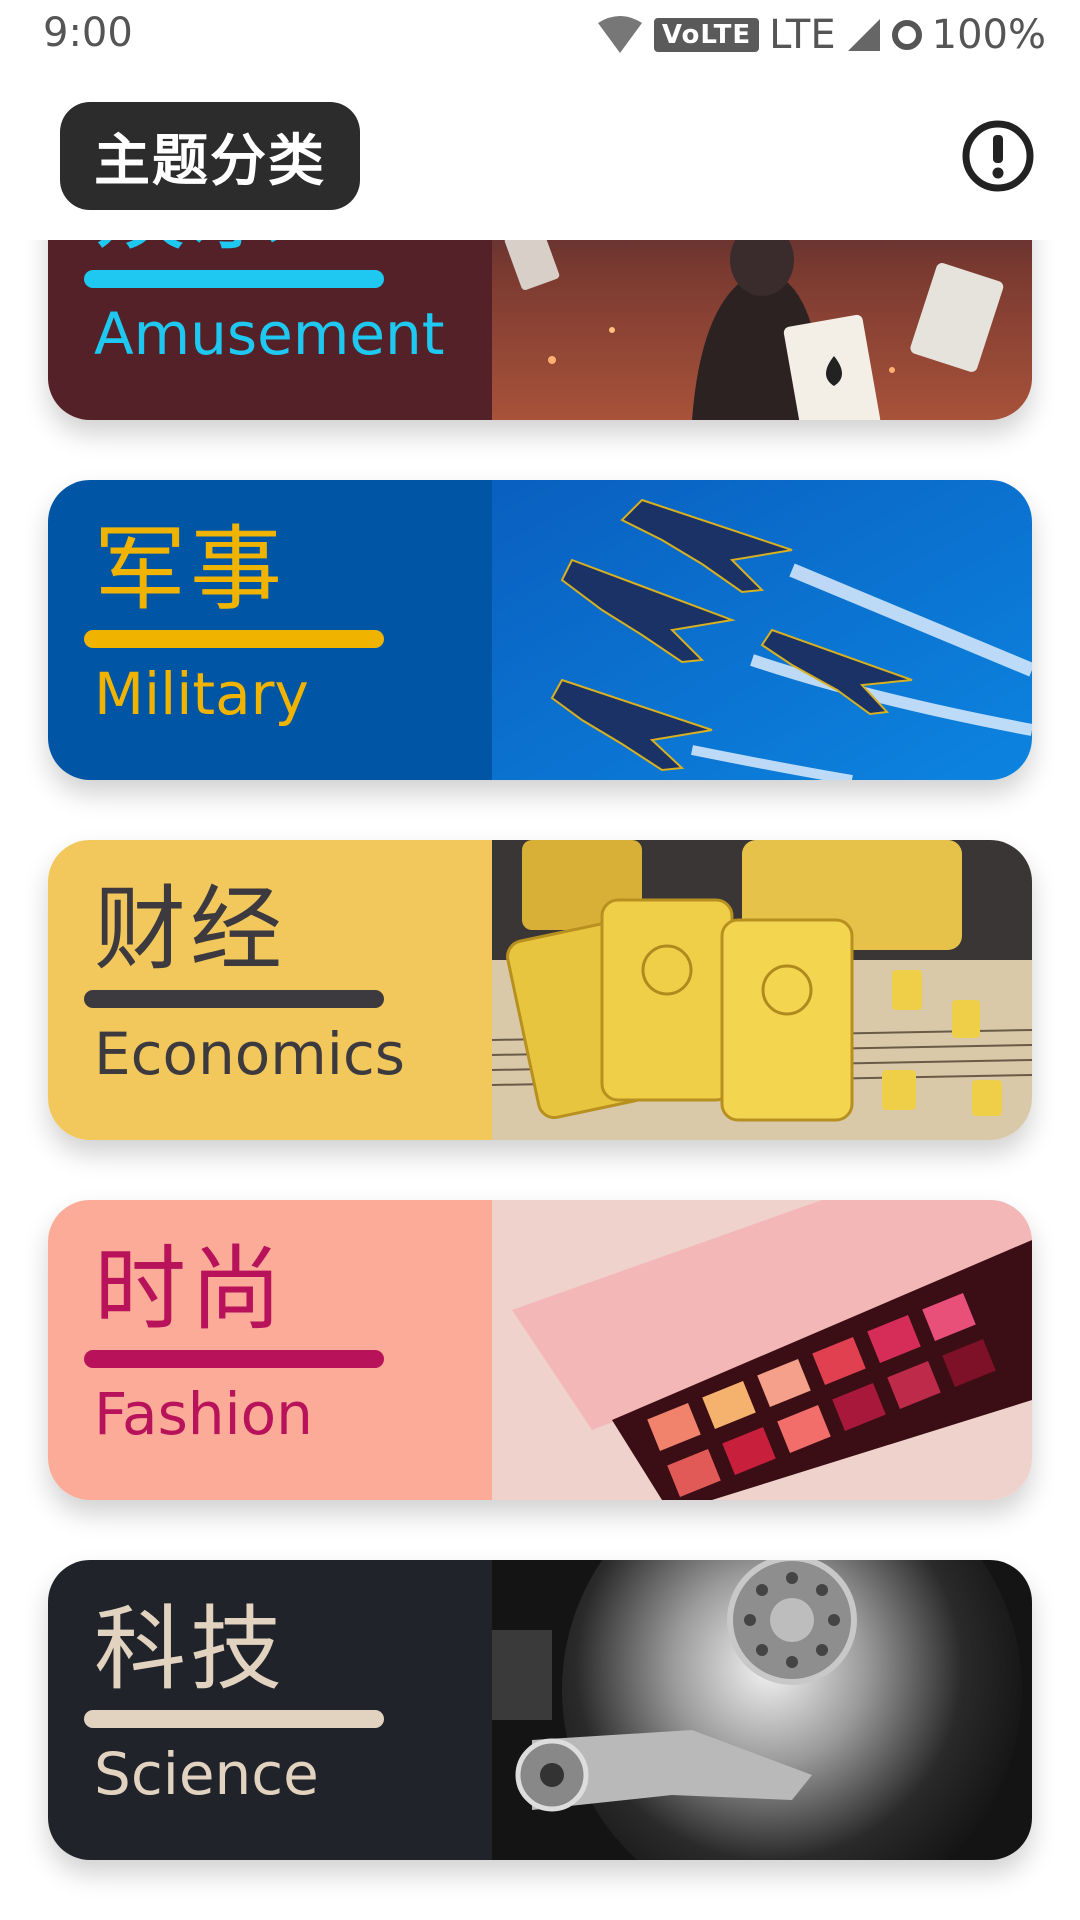  What do you see at coordinates (762, 630) in the screenshot?
I see `fighter-jets-photo` at bounding box center [762, 630].